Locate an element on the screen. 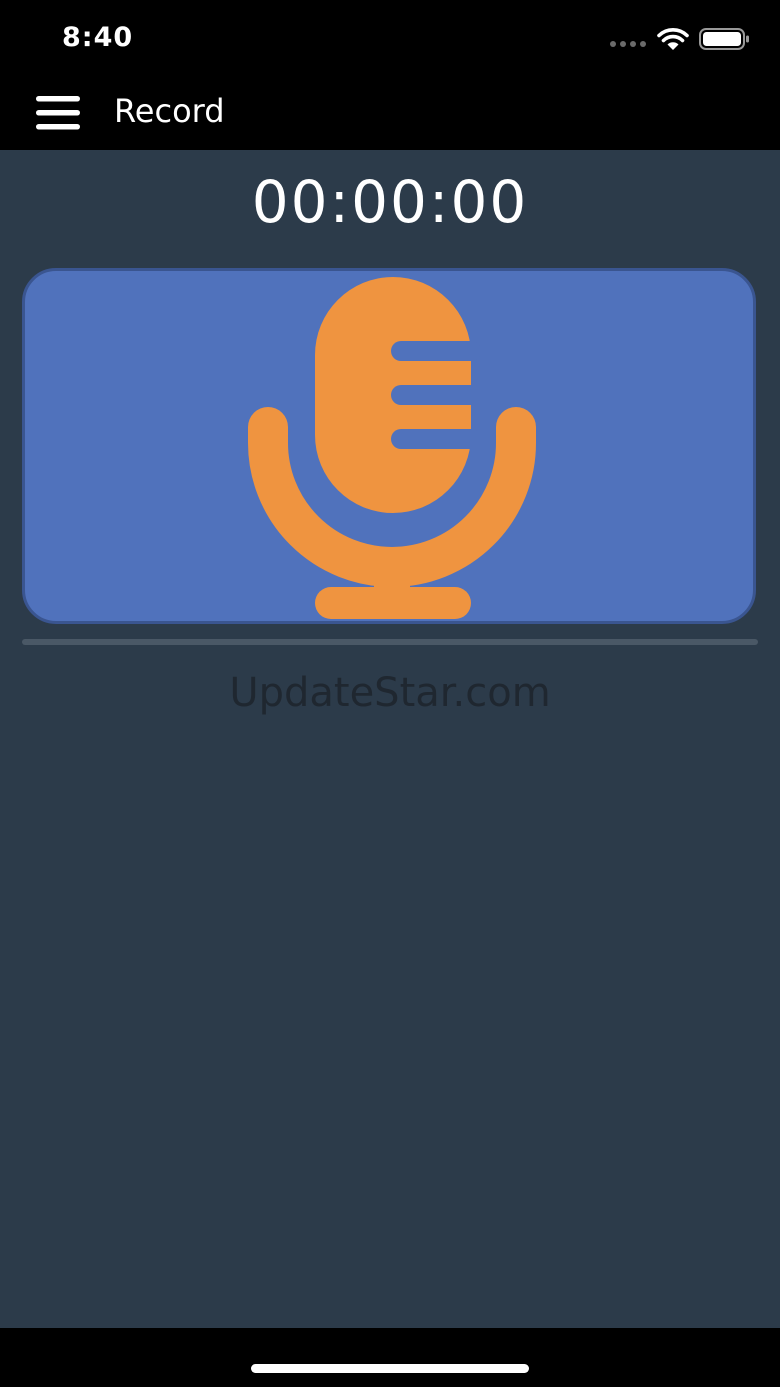 This screenshot has height=1387, width=780. menu-button is located at coordinates (58, 115).